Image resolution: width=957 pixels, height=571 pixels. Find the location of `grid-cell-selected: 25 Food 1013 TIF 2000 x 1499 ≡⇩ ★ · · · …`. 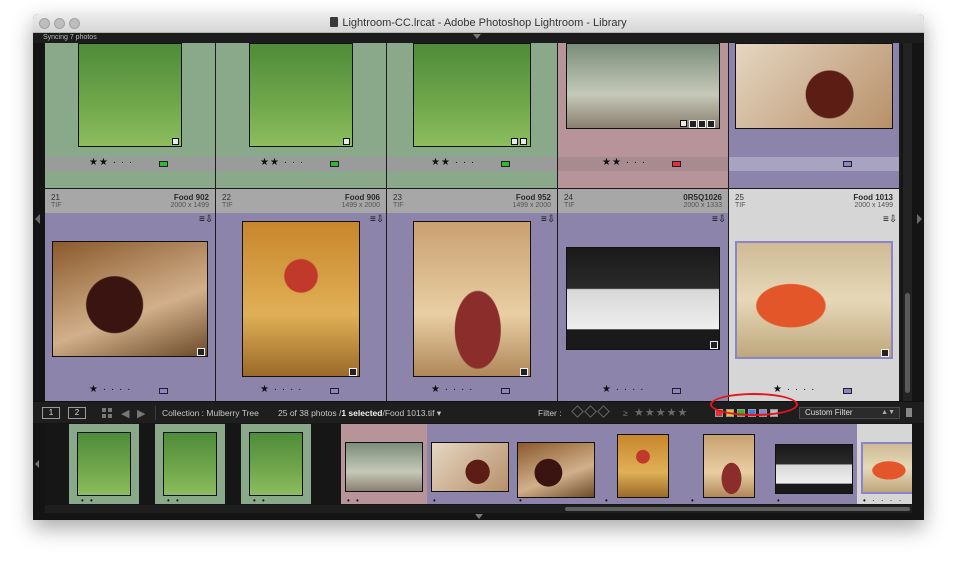

grid-cell-selected: 25 Food 1013 TIF 2000 x 1499 ≡⇩ ★ · · · … is located at coordinates (814, 295).